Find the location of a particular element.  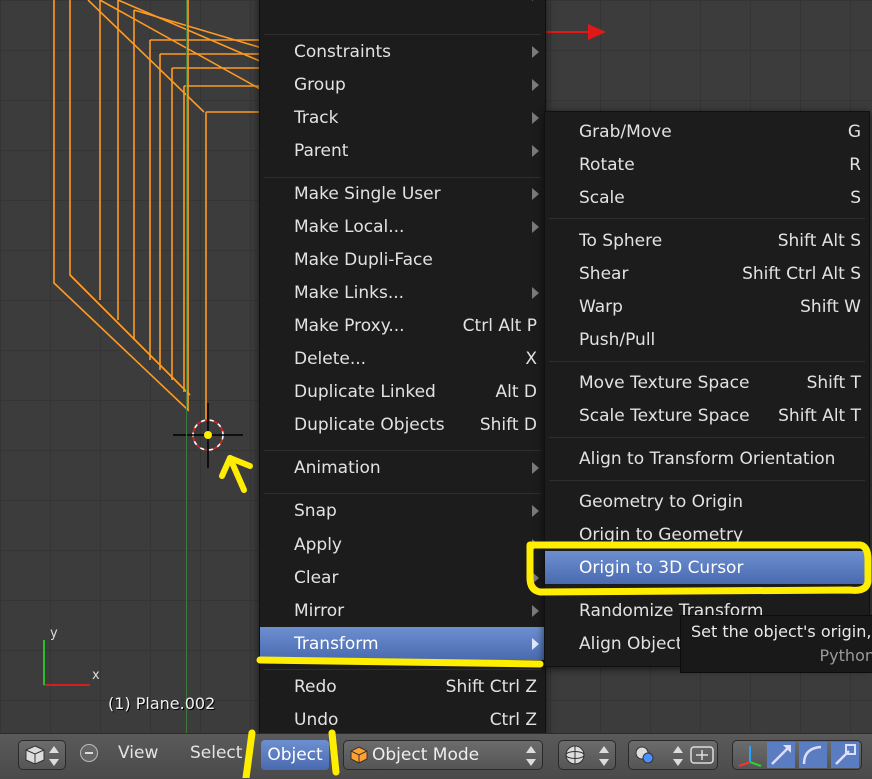

menu-item-make-proxy: Make Proxy... Ctrl Alt P is located at coordinates (402, 325).